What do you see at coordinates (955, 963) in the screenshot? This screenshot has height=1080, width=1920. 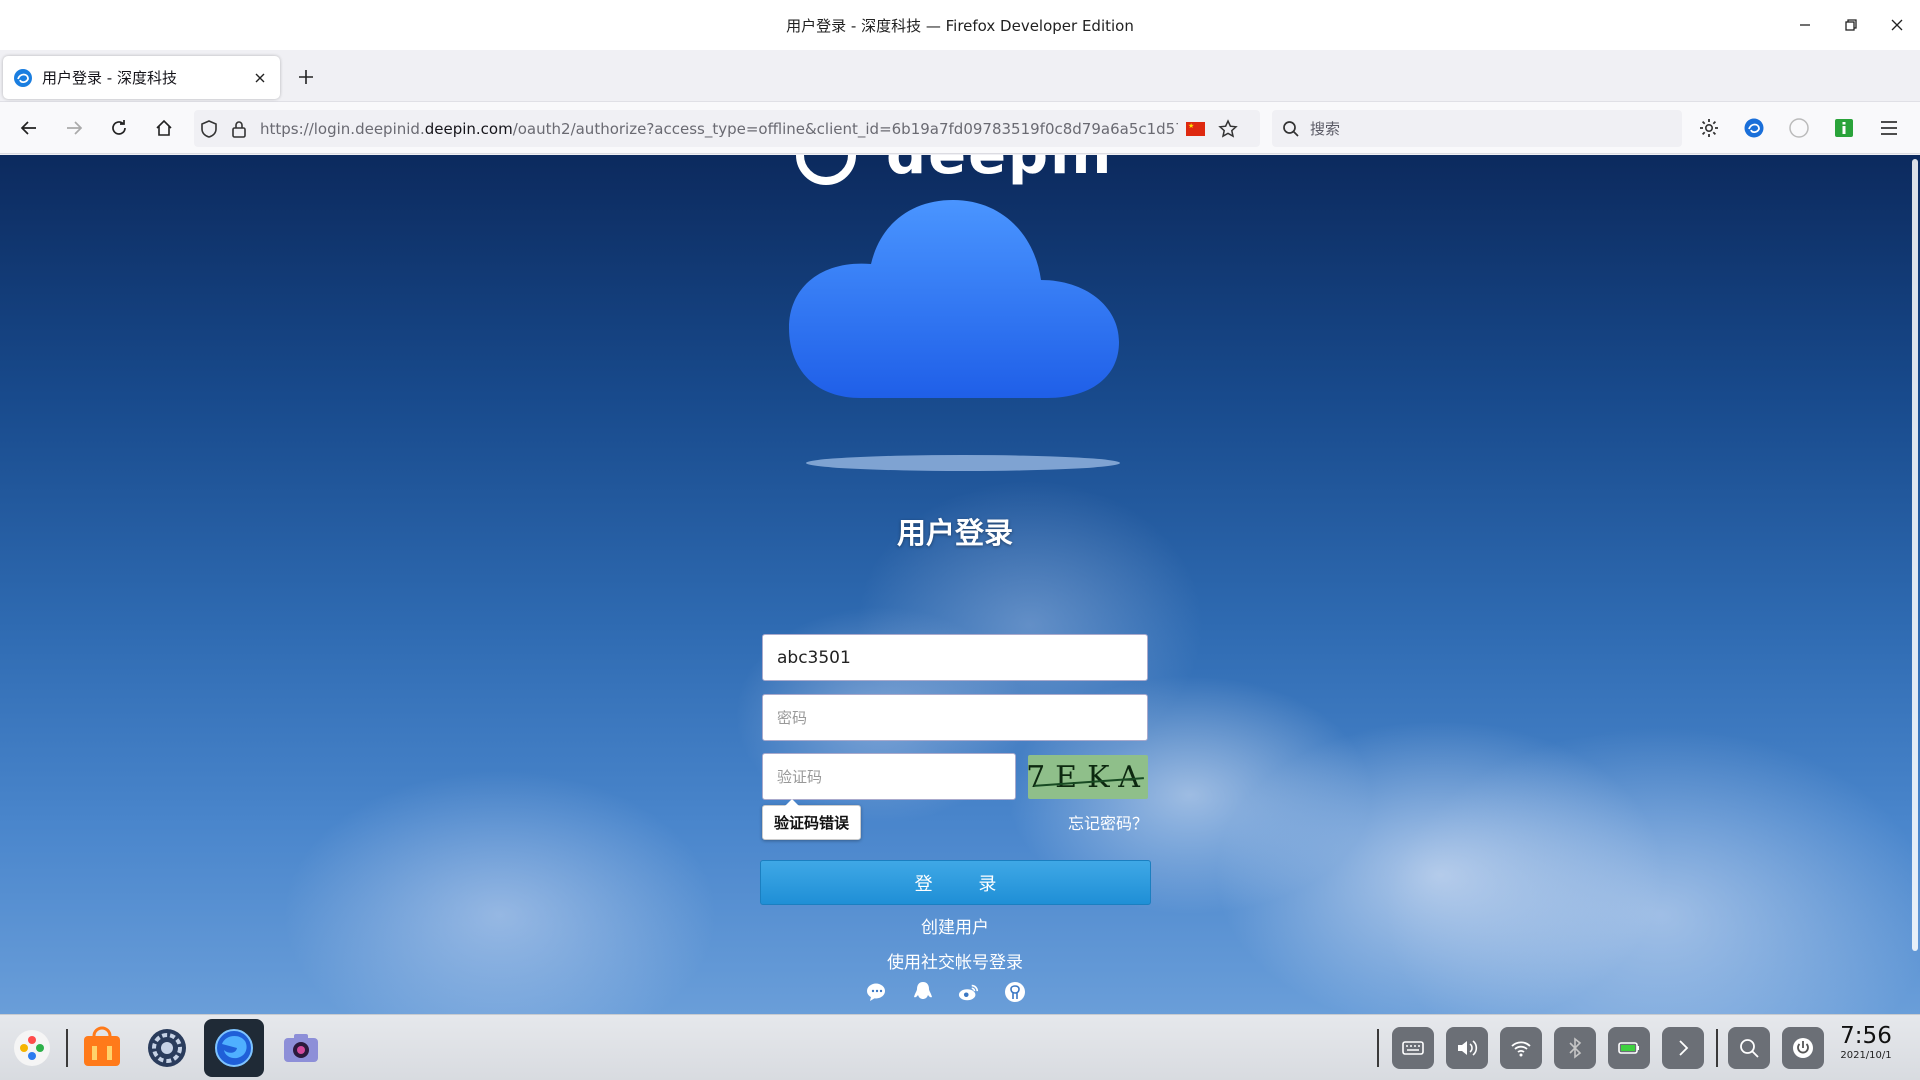 I see `social-login-label: 使用社交帐号登录` at bounding box center [955, 963].